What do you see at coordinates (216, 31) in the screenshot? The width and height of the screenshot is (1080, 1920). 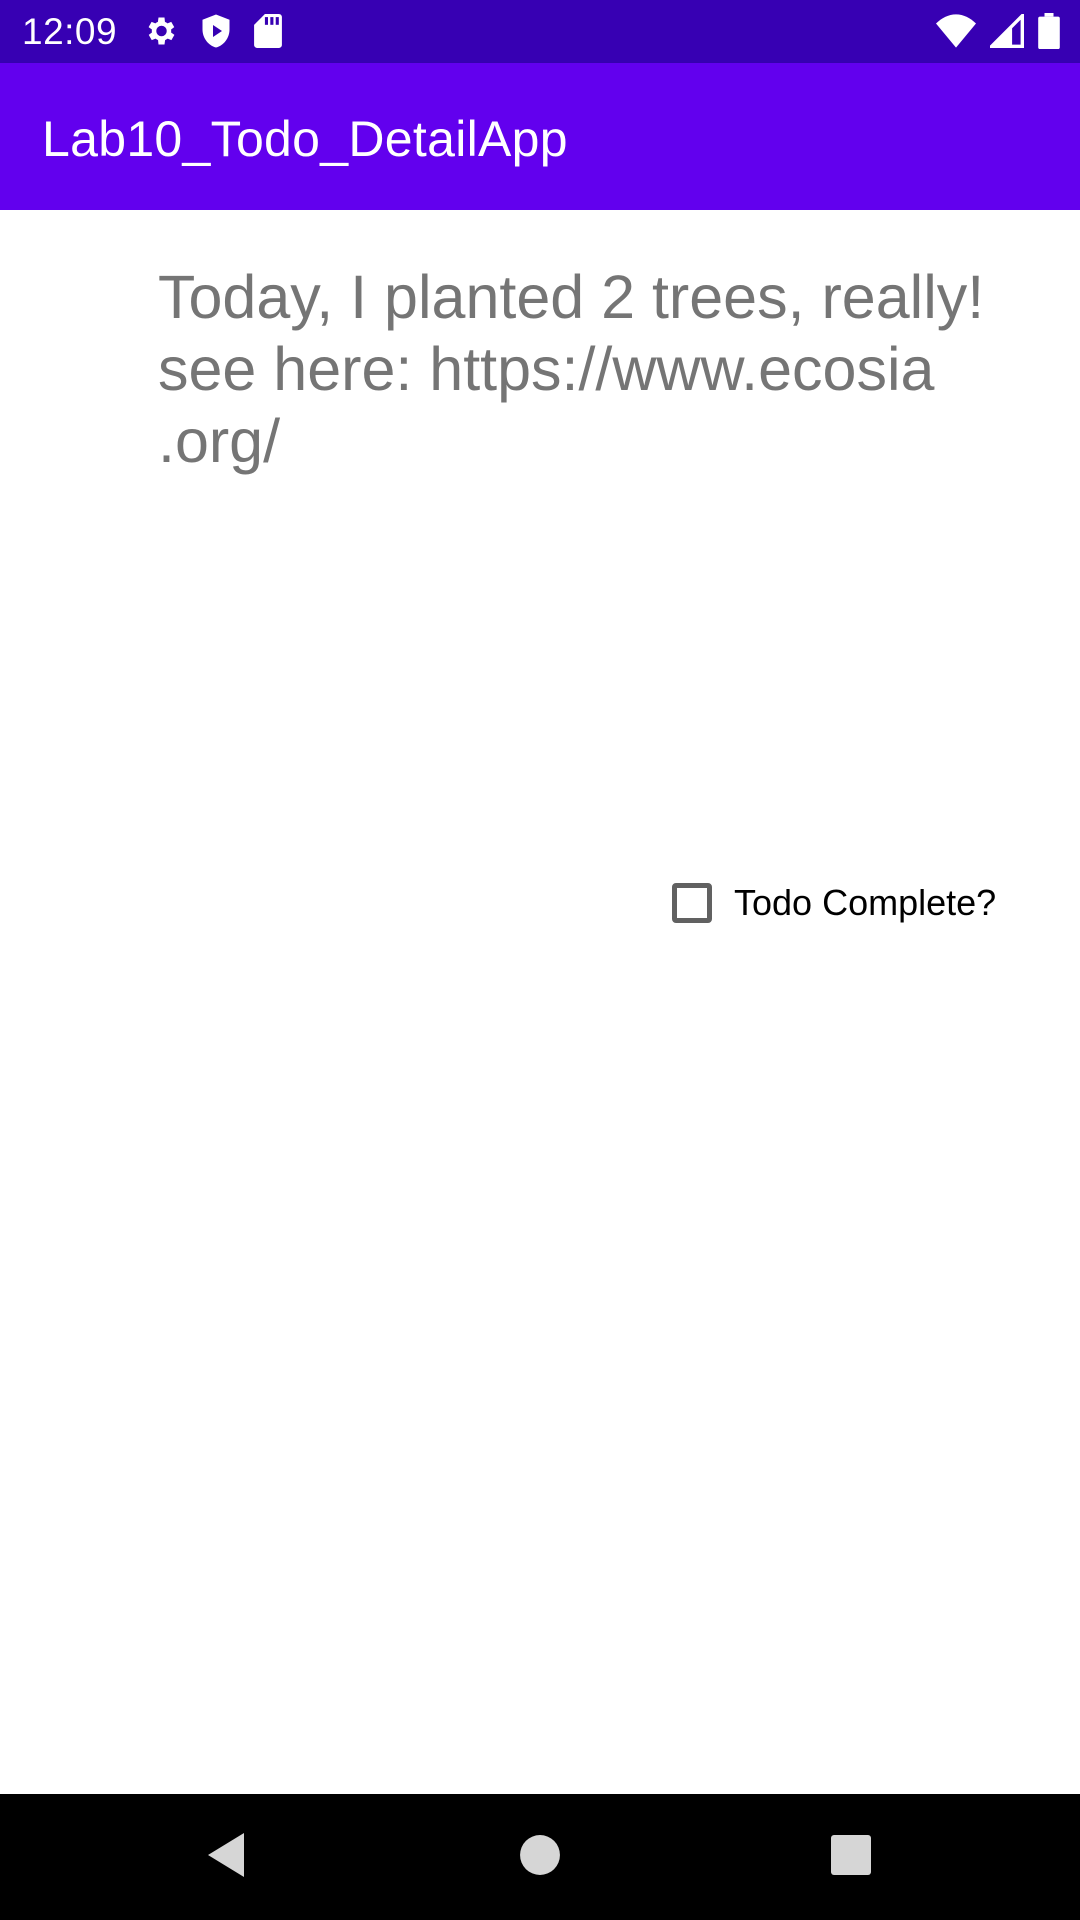 I see `shield-play-icon` at bounding box center [216, 31].